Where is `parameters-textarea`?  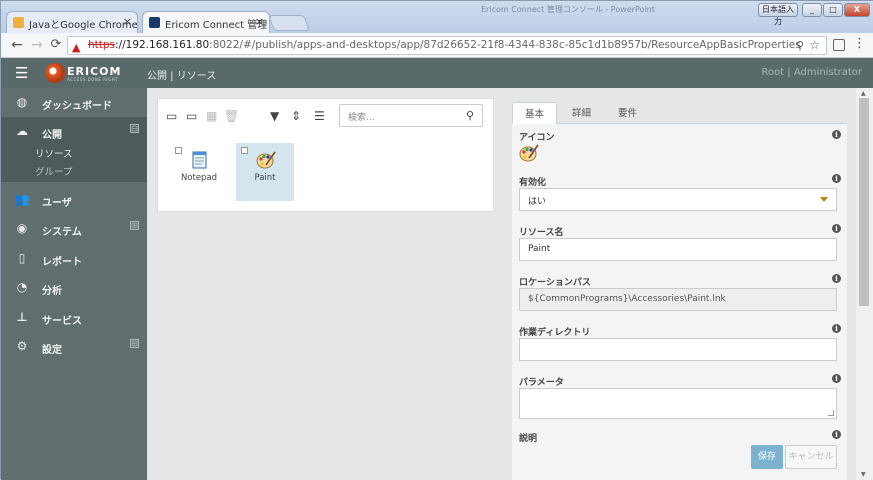
parameters-textarea is located at coordinates (678, 403).